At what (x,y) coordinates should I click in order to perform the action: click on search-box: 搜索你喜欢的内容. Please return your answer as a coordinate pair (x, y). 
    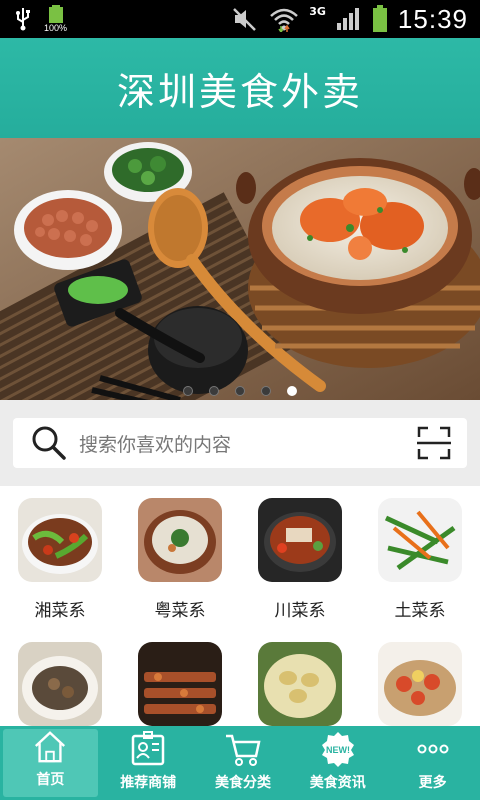
    Looking at the image, I should click on (240, 443).